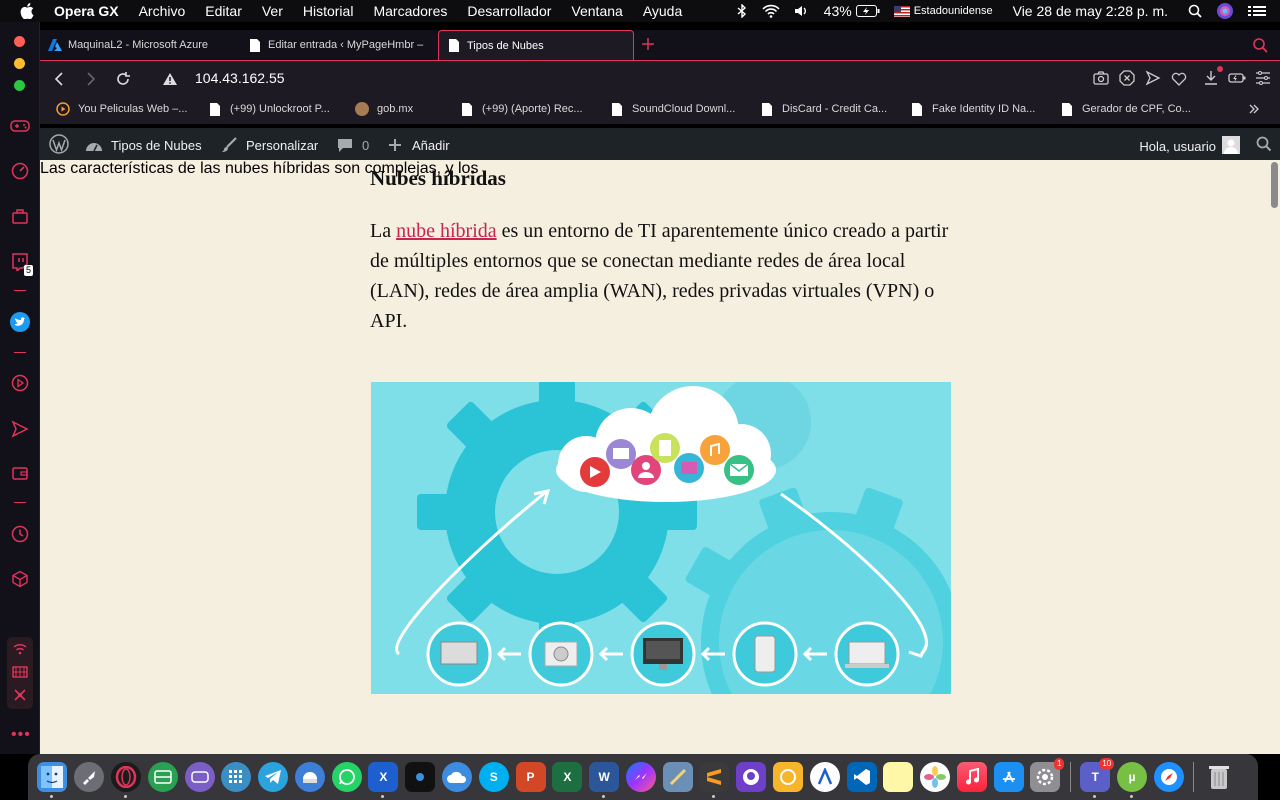  What do you see at coordinates (199, 777) in the screenshot?
I see `dock-storage-icon` at bounding box center [199, 777].